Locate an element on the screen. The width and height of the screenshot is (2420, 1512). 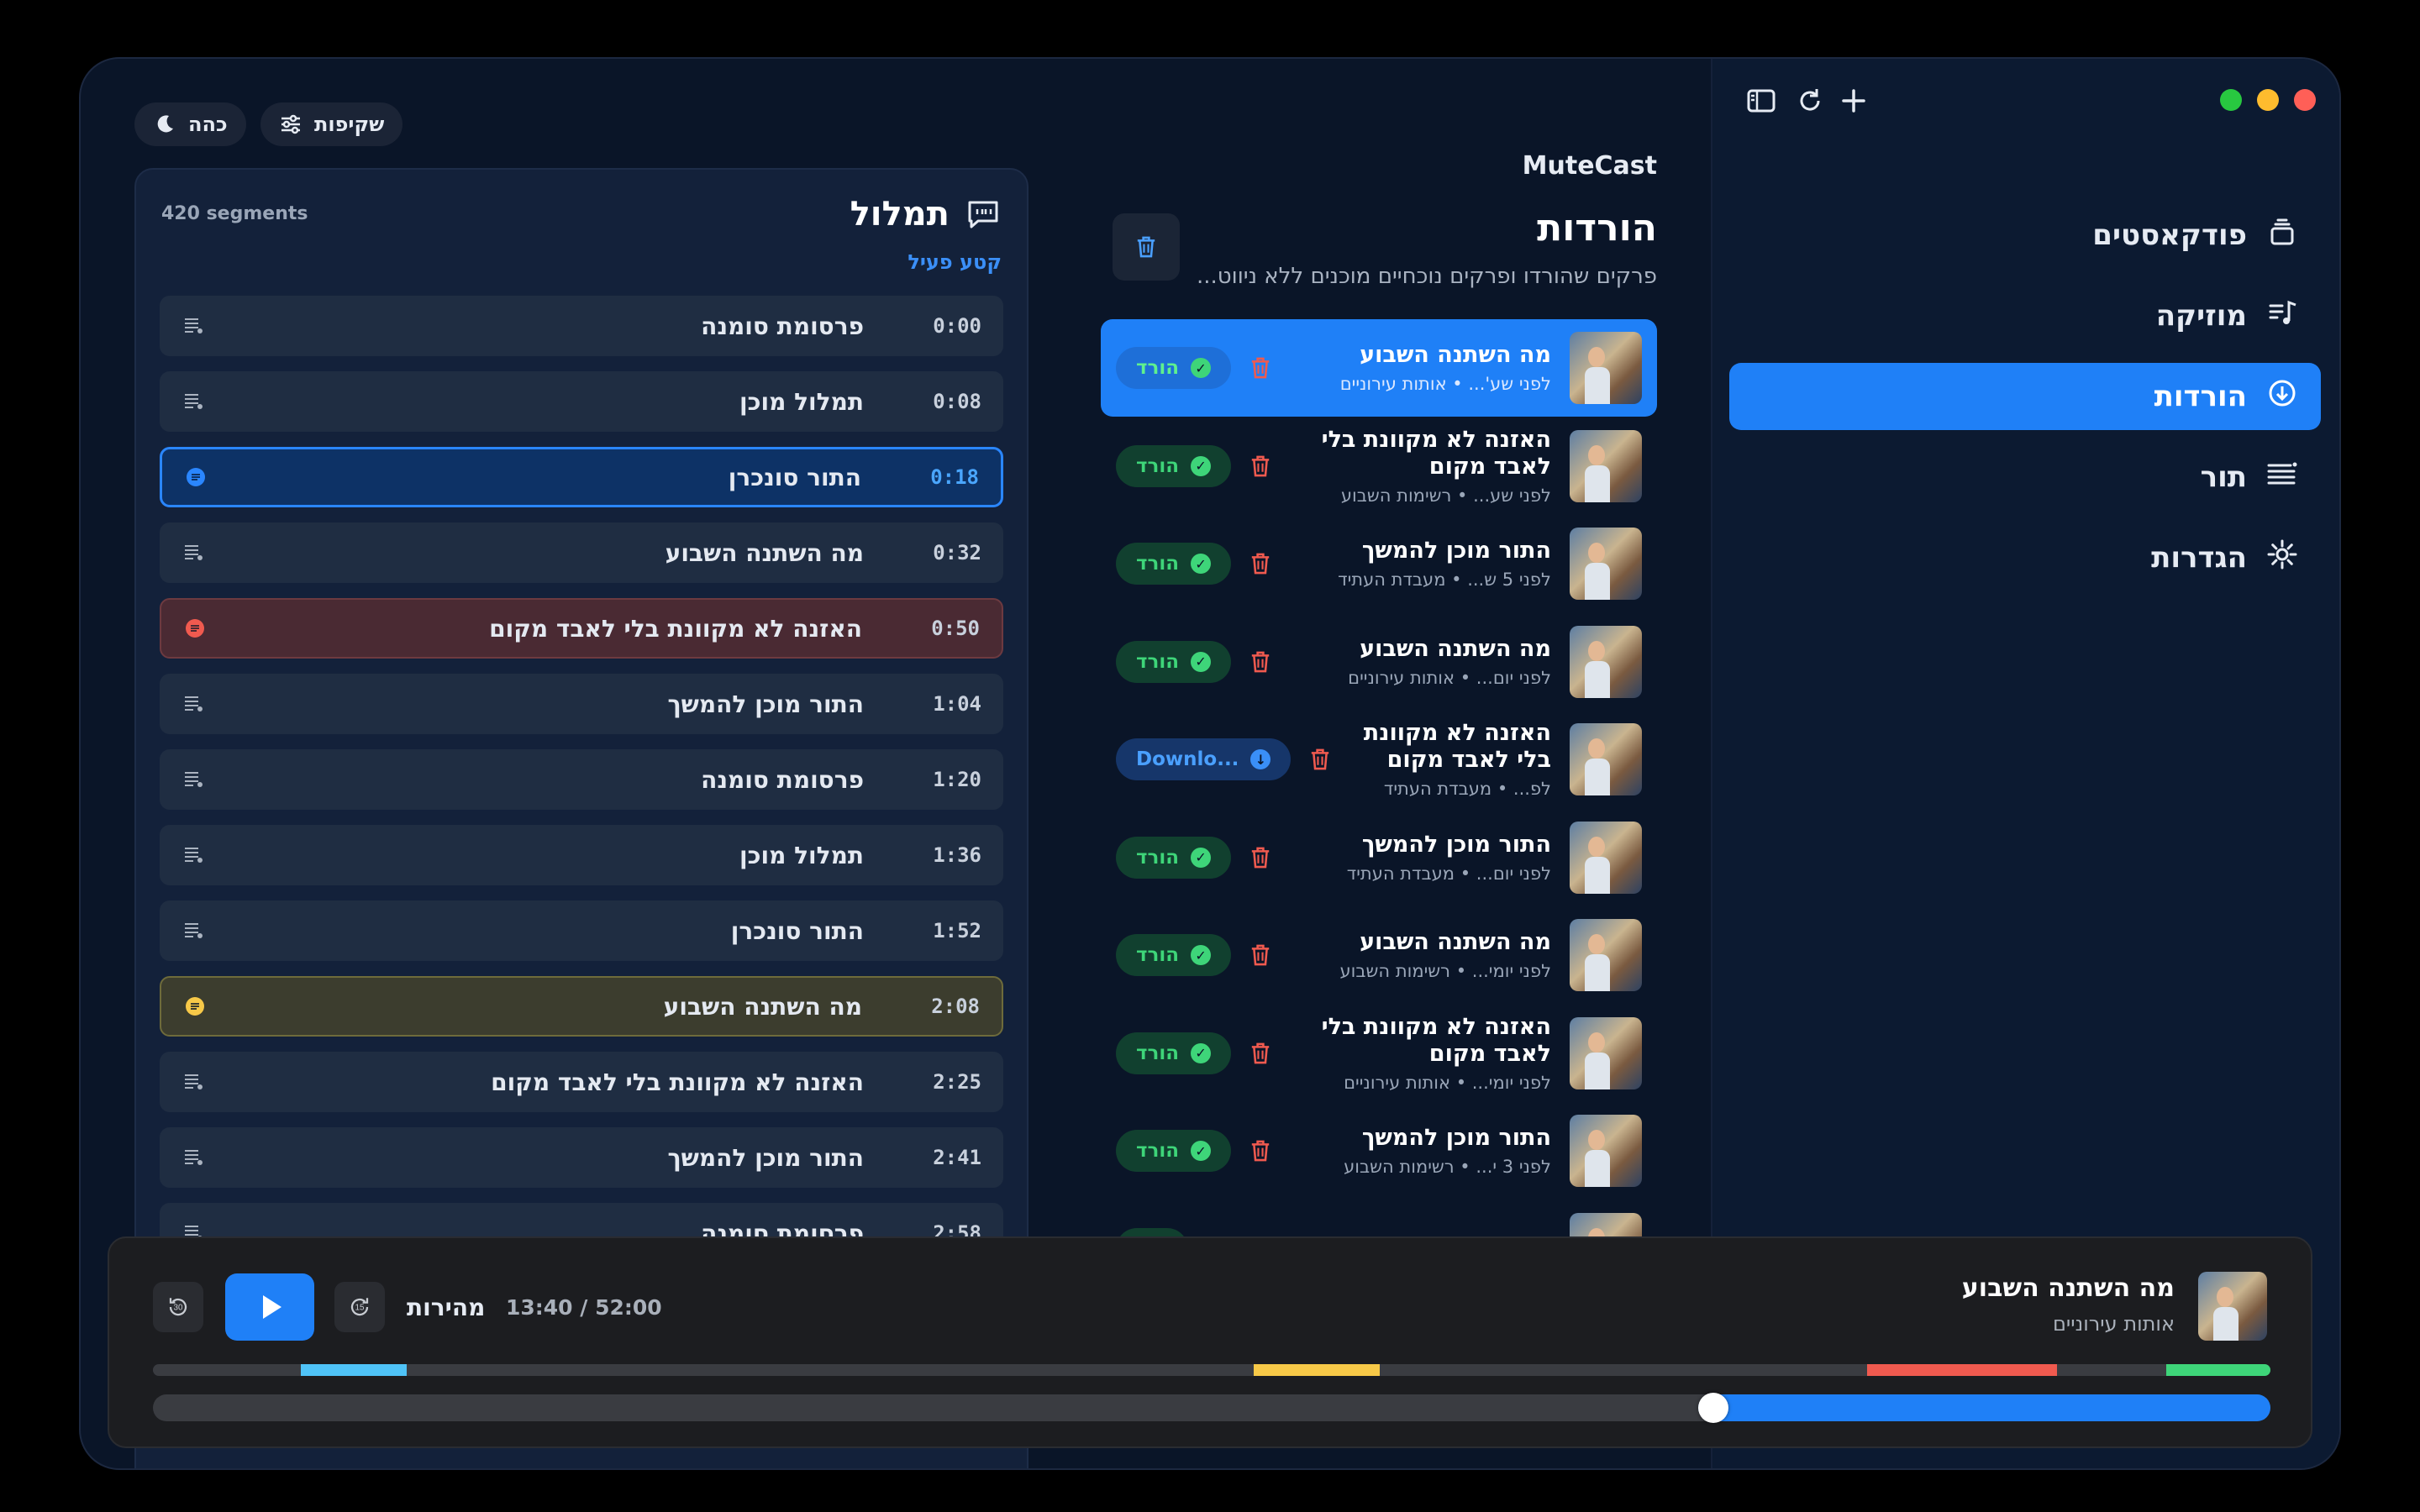
progress-slider is located at coordinates (1211, 1408).